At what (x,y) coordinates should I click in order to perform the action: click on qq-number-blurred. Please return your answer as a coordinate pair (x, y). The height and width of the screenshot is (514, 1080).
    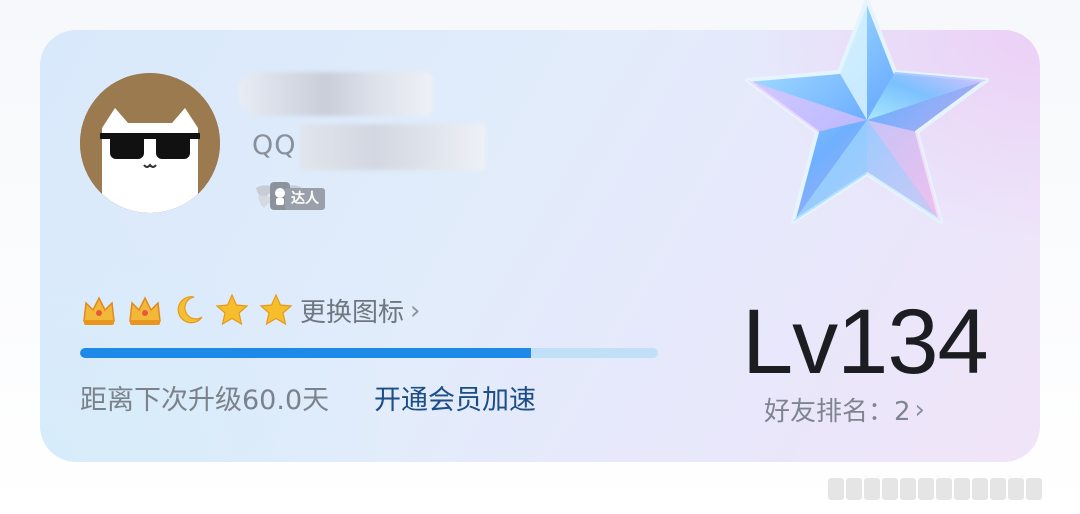
    Looking at the image, I should click on (393, 147).